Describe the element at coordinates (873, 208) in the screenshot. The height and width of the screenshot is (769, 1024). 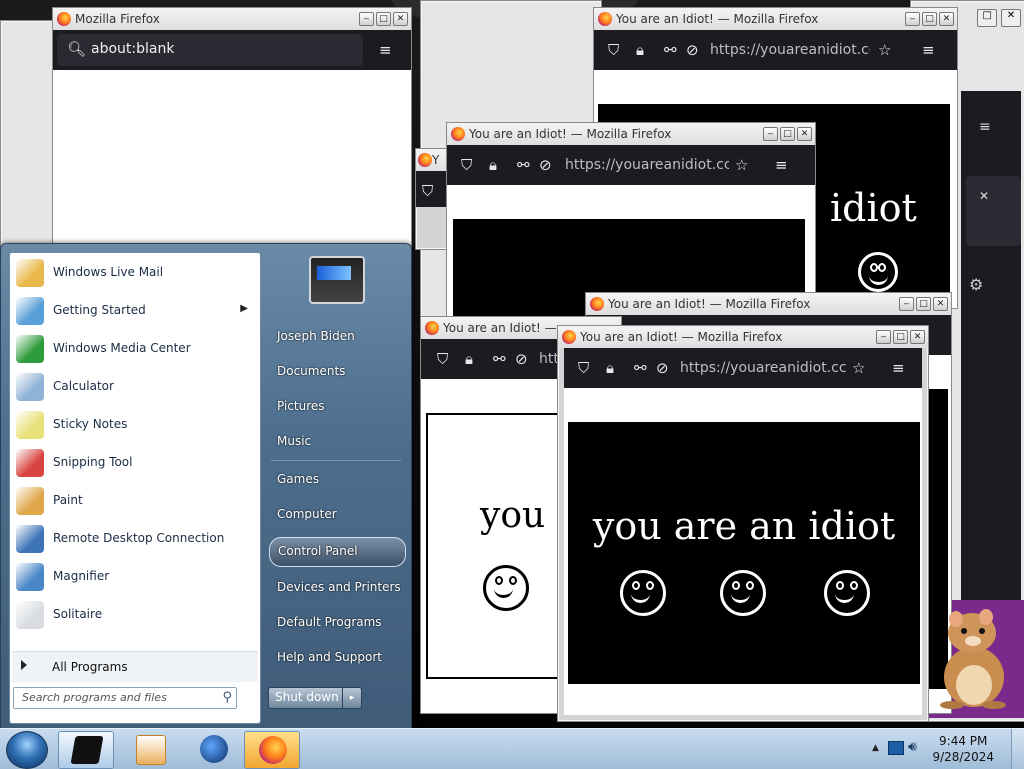
I see `idiot-text: idiot` at that location.